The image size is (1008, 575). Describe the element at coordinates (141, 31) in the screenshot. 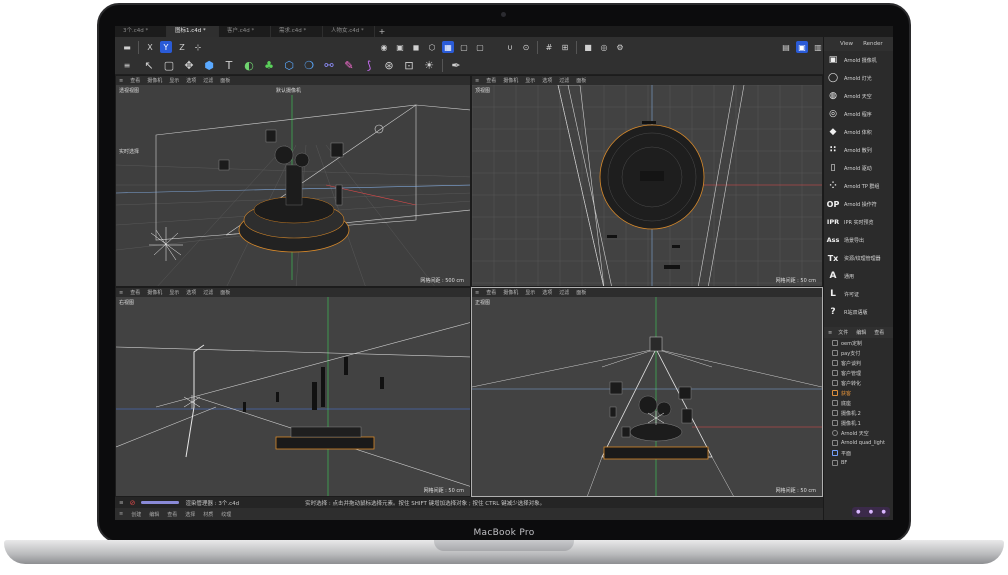

I see `tab-1: 3个.c4d *` at that location.